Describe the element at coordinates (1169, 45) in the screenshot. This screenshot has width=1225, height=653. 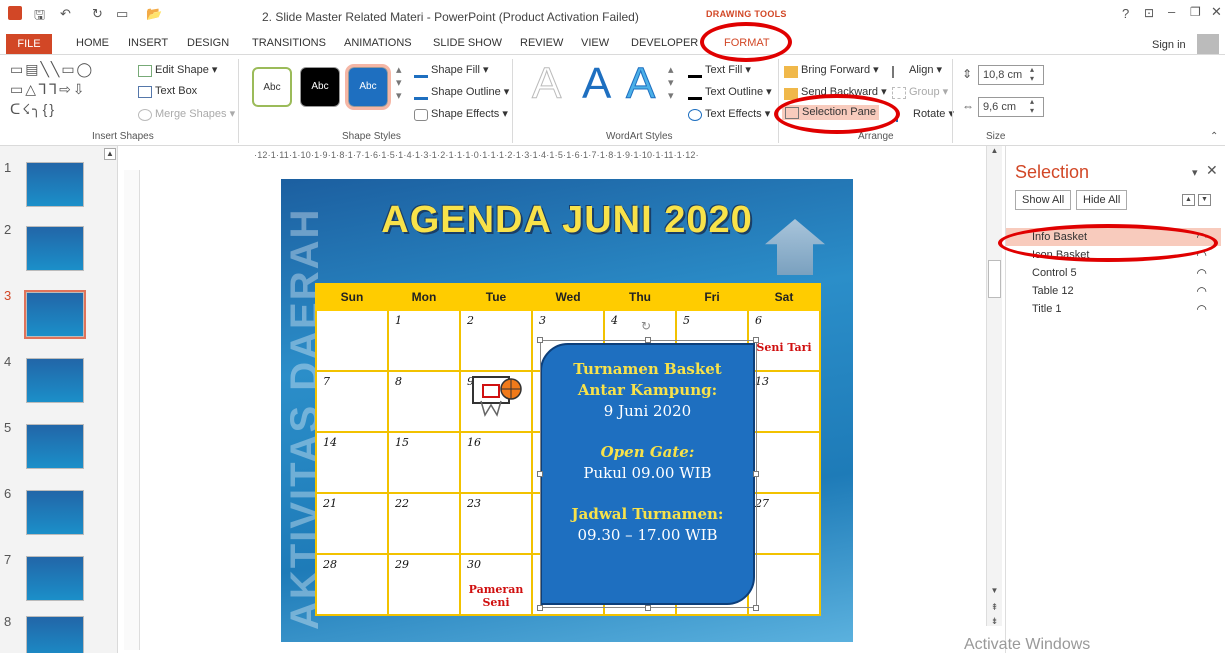
I see `sign-in-link: Sign in` at that location.